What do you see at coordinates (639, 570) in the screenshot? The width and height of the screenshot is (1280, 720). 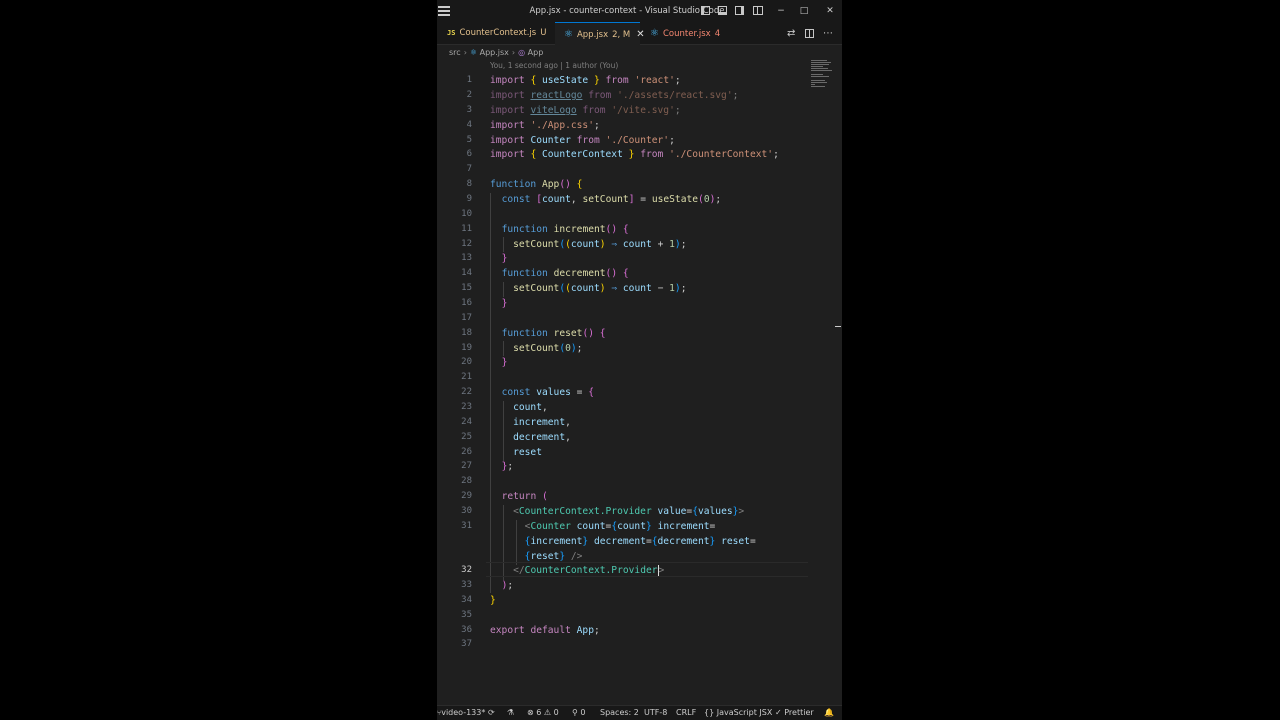 I see `current-line: </CounterContext.Provider>` at bounding box center [639, 570].